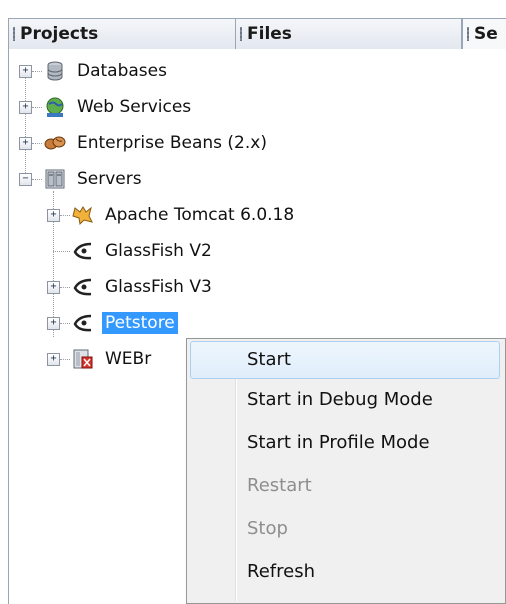 This screenshot has height=604, width=506. I want to click on tree-node-label-selected: Petstore, so click(140, 323).